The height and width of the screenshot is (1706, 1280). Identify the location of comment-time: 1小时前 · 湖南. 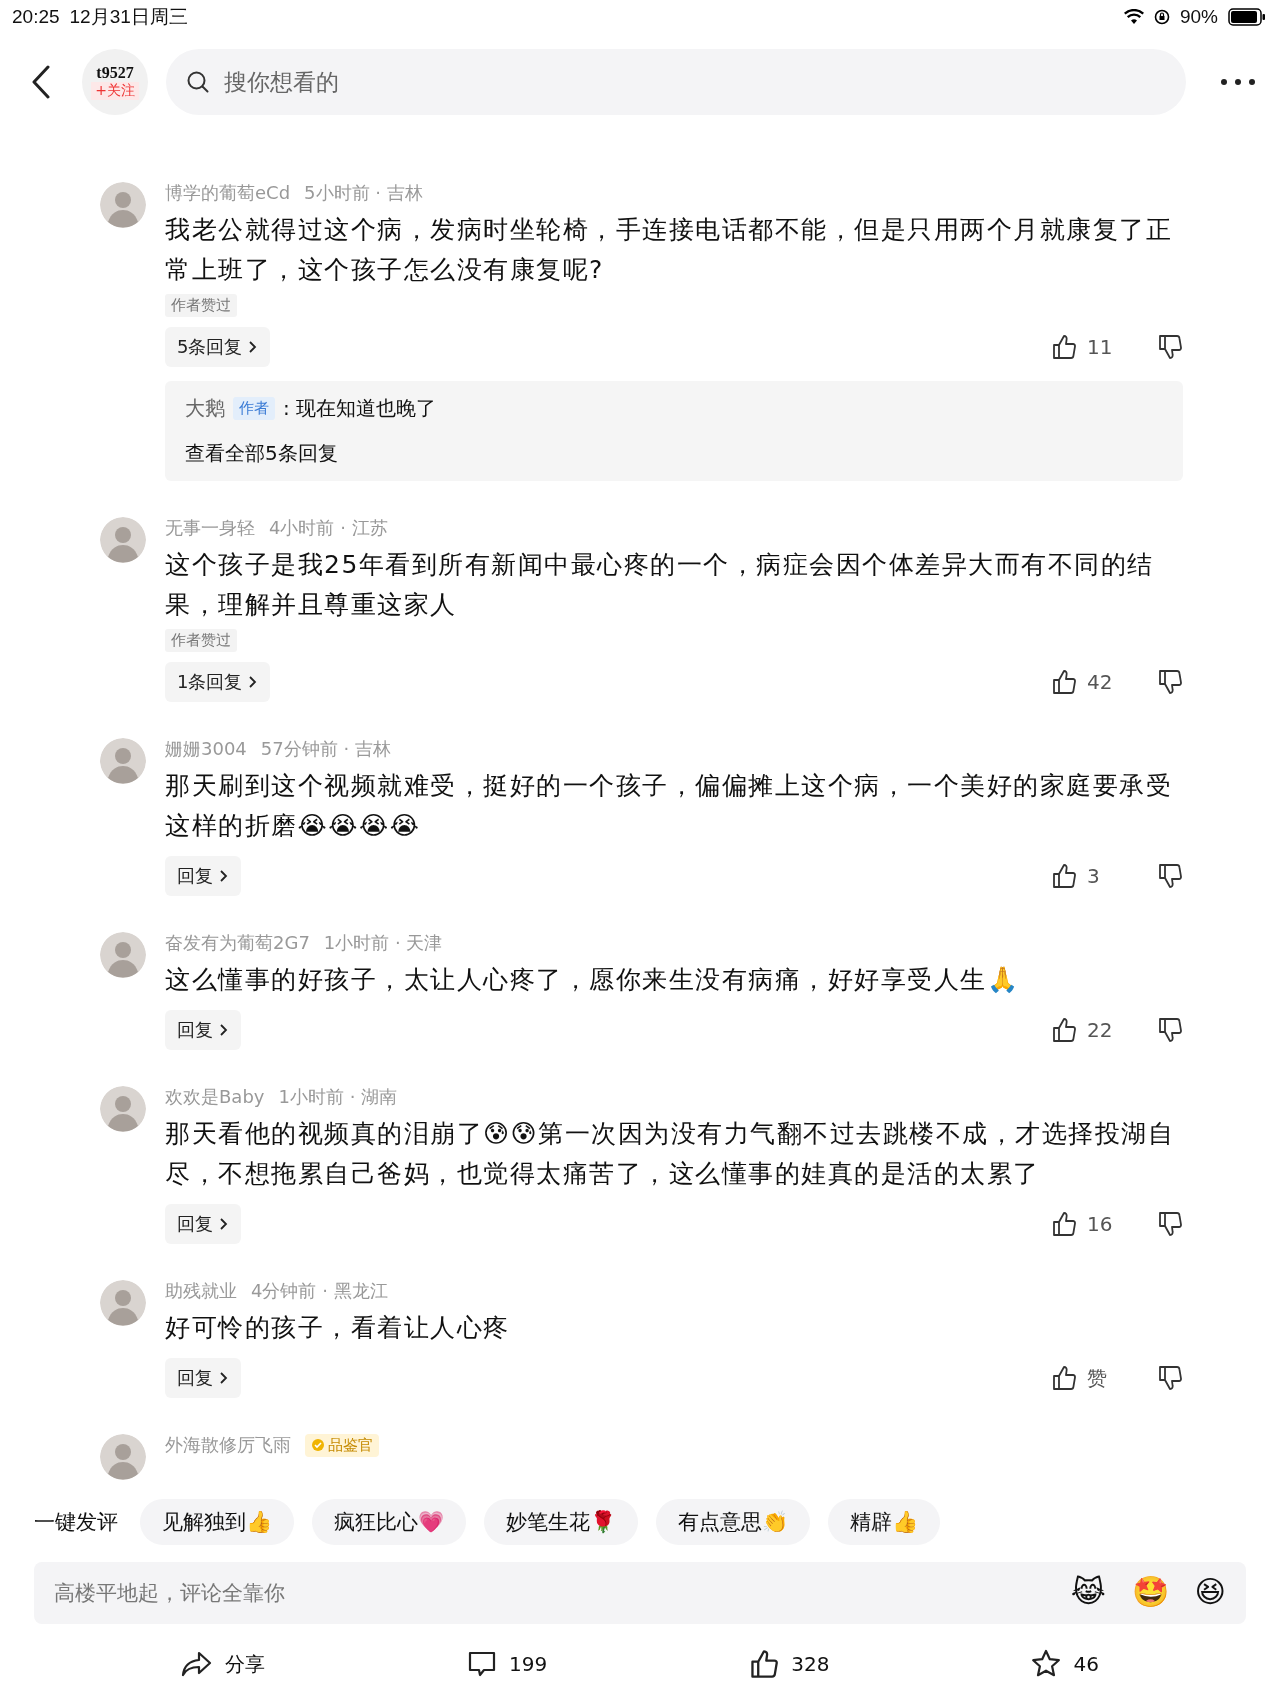
(338, 1097).